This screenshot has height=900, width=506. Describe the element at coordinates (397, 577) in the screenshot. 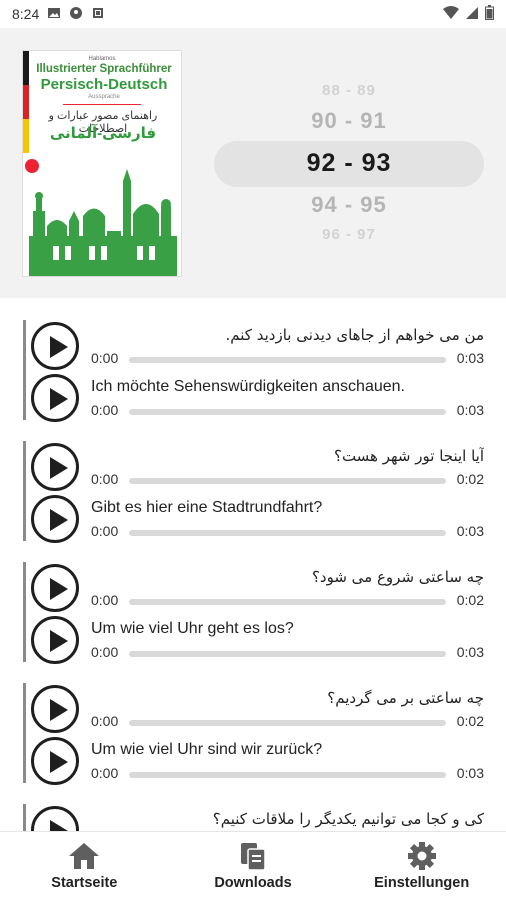

I see `farsi-phrase-text: چه ساعتی شروع می شود؟` at that location.